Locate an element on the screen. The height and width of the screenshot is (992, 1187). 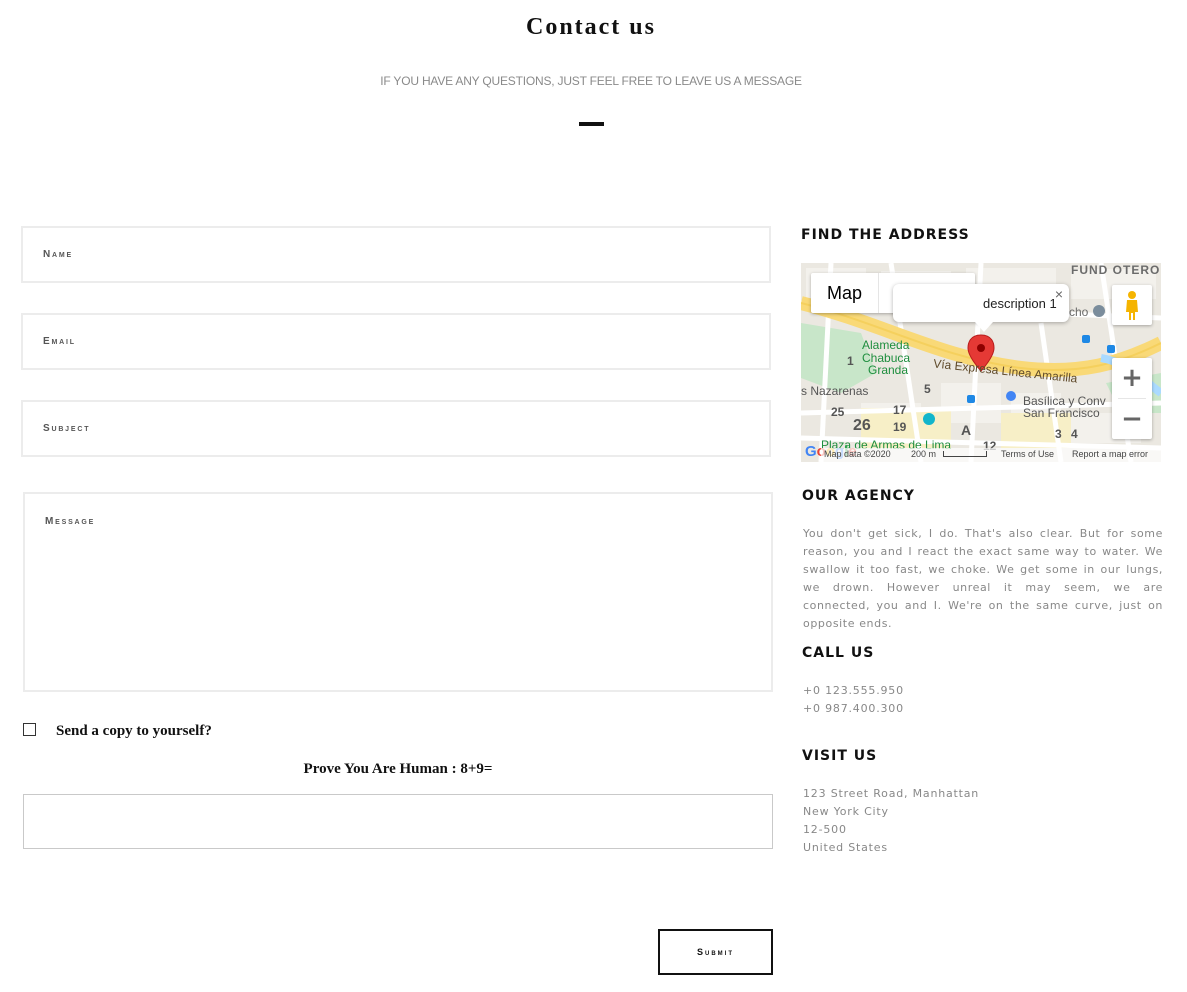
map-label-5: 5 is located at coordinates (927, 389).